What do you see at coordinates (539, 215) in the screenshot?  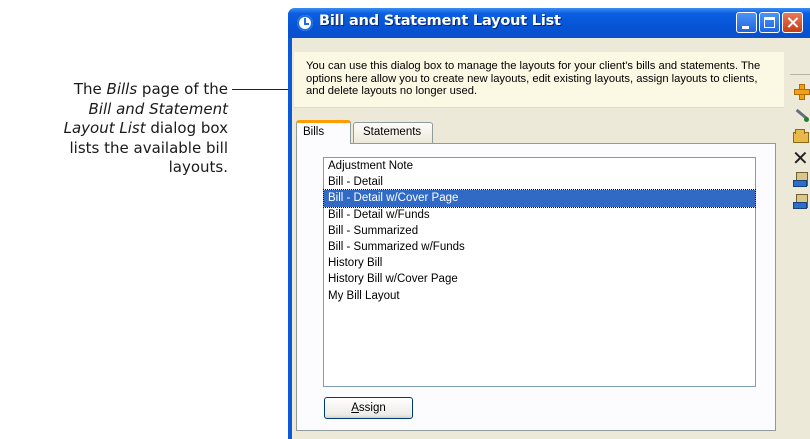 I see `list-item: Bill - Detail w/Funds` at bounding box center [539, 215].